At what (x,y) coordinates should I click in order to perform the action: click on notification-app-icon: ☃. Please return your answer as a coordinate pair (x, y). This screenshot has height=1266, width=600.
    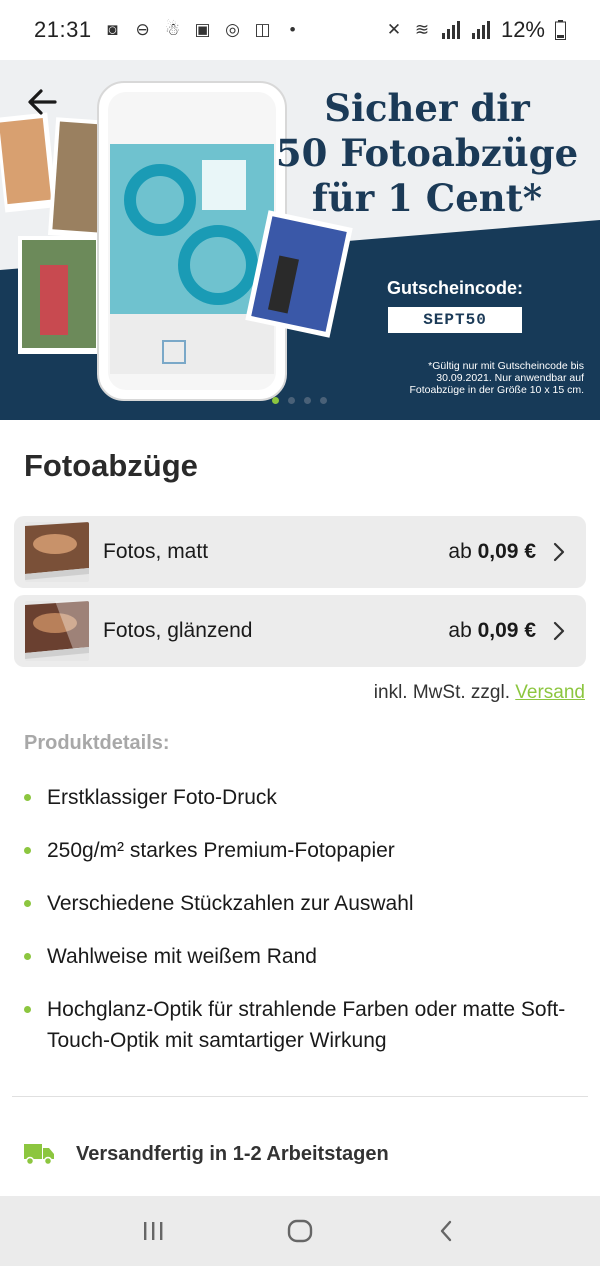
    Looking at the image, I should click on (172, 29).